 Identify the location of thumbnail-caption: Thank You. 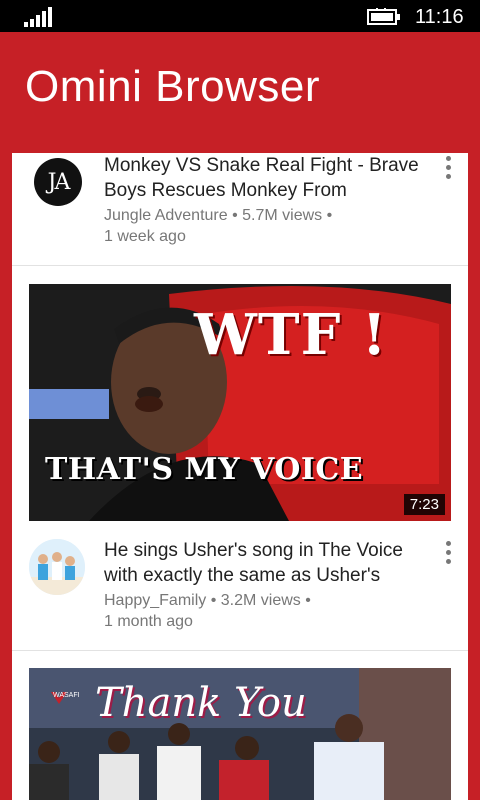
(201, 703).